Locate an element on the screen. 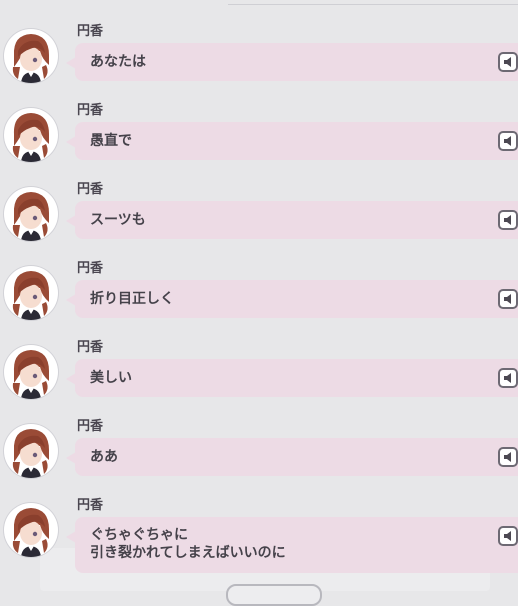 This screenshot has width=518, height=606. message-bubble: 美しい is located at coordinates (292, 378).